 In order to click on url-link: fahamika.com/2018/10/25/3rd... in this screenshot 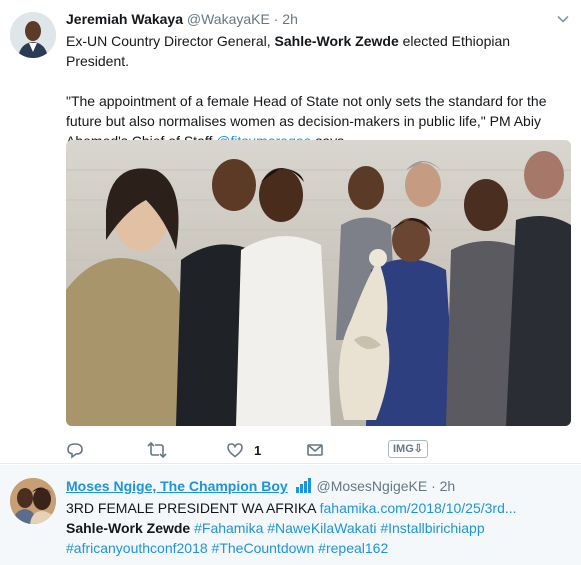, I will do `click(418, 508)`.